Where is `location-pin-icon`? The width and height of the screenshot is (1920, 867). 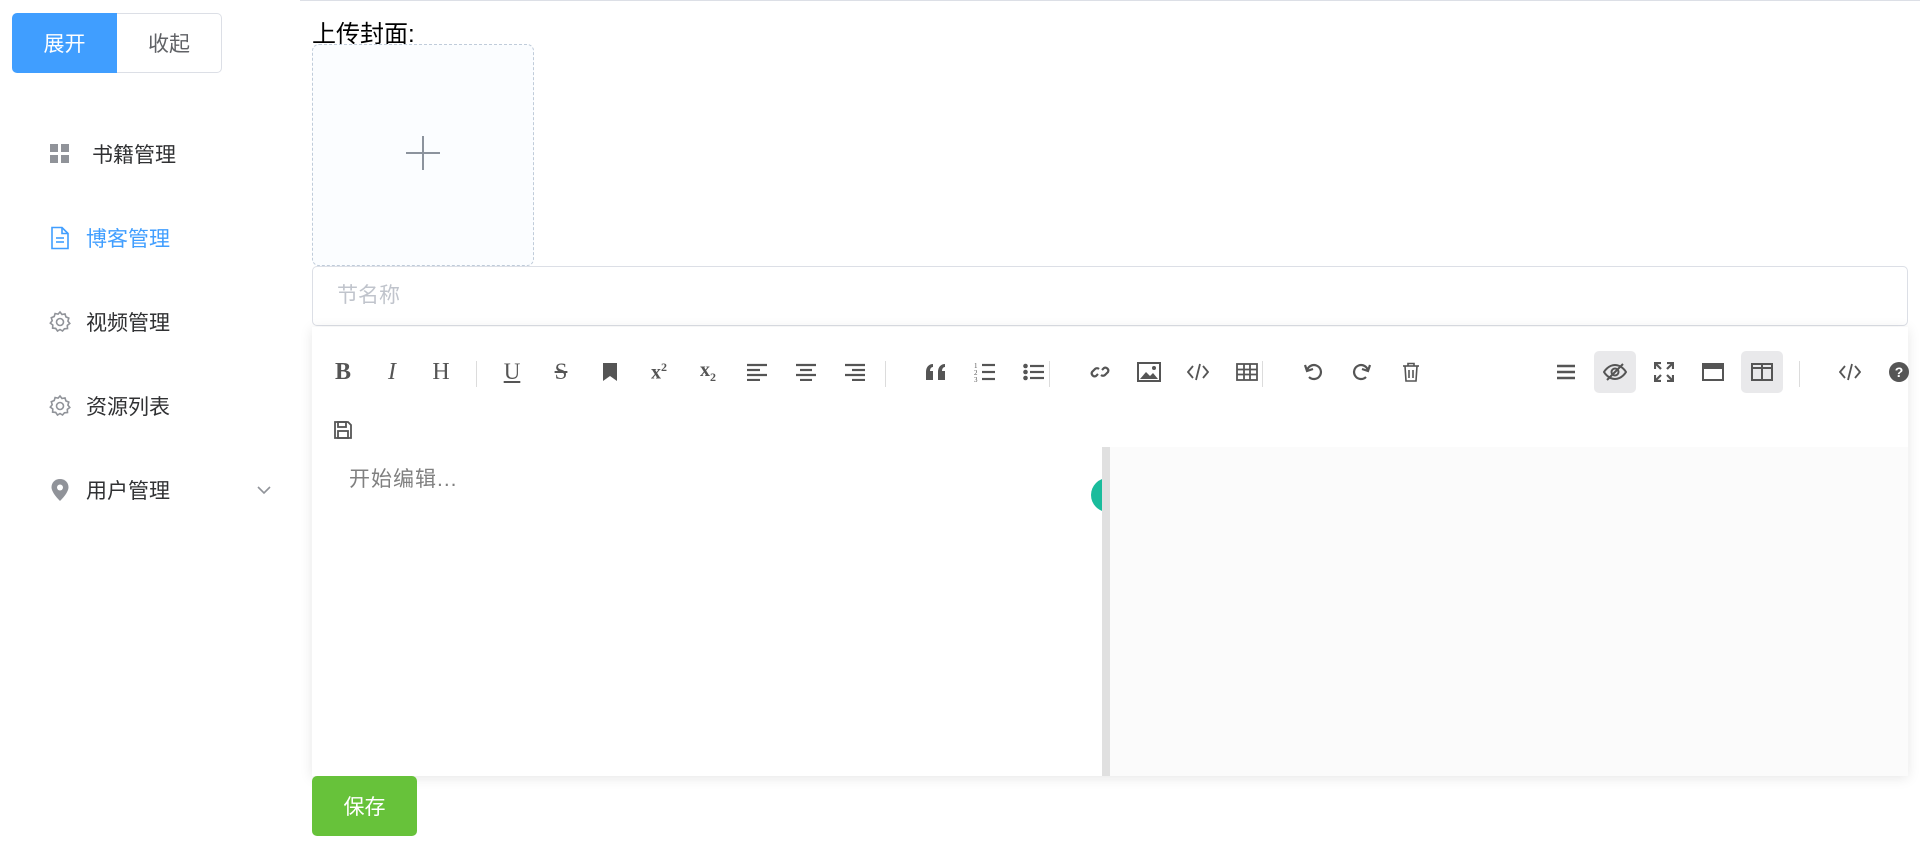 location-pin-icon is located at coordinates (60, 490).